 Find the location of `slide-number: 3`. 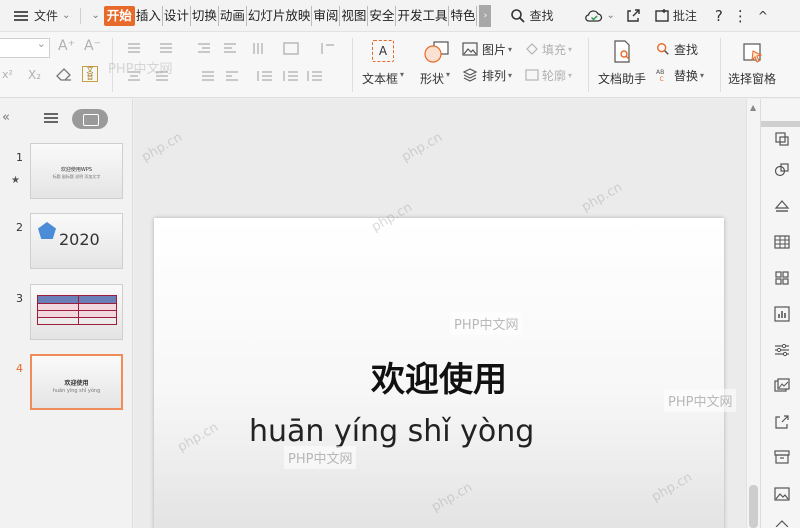

slide-number: 3 is located at coordinates (19, 298).